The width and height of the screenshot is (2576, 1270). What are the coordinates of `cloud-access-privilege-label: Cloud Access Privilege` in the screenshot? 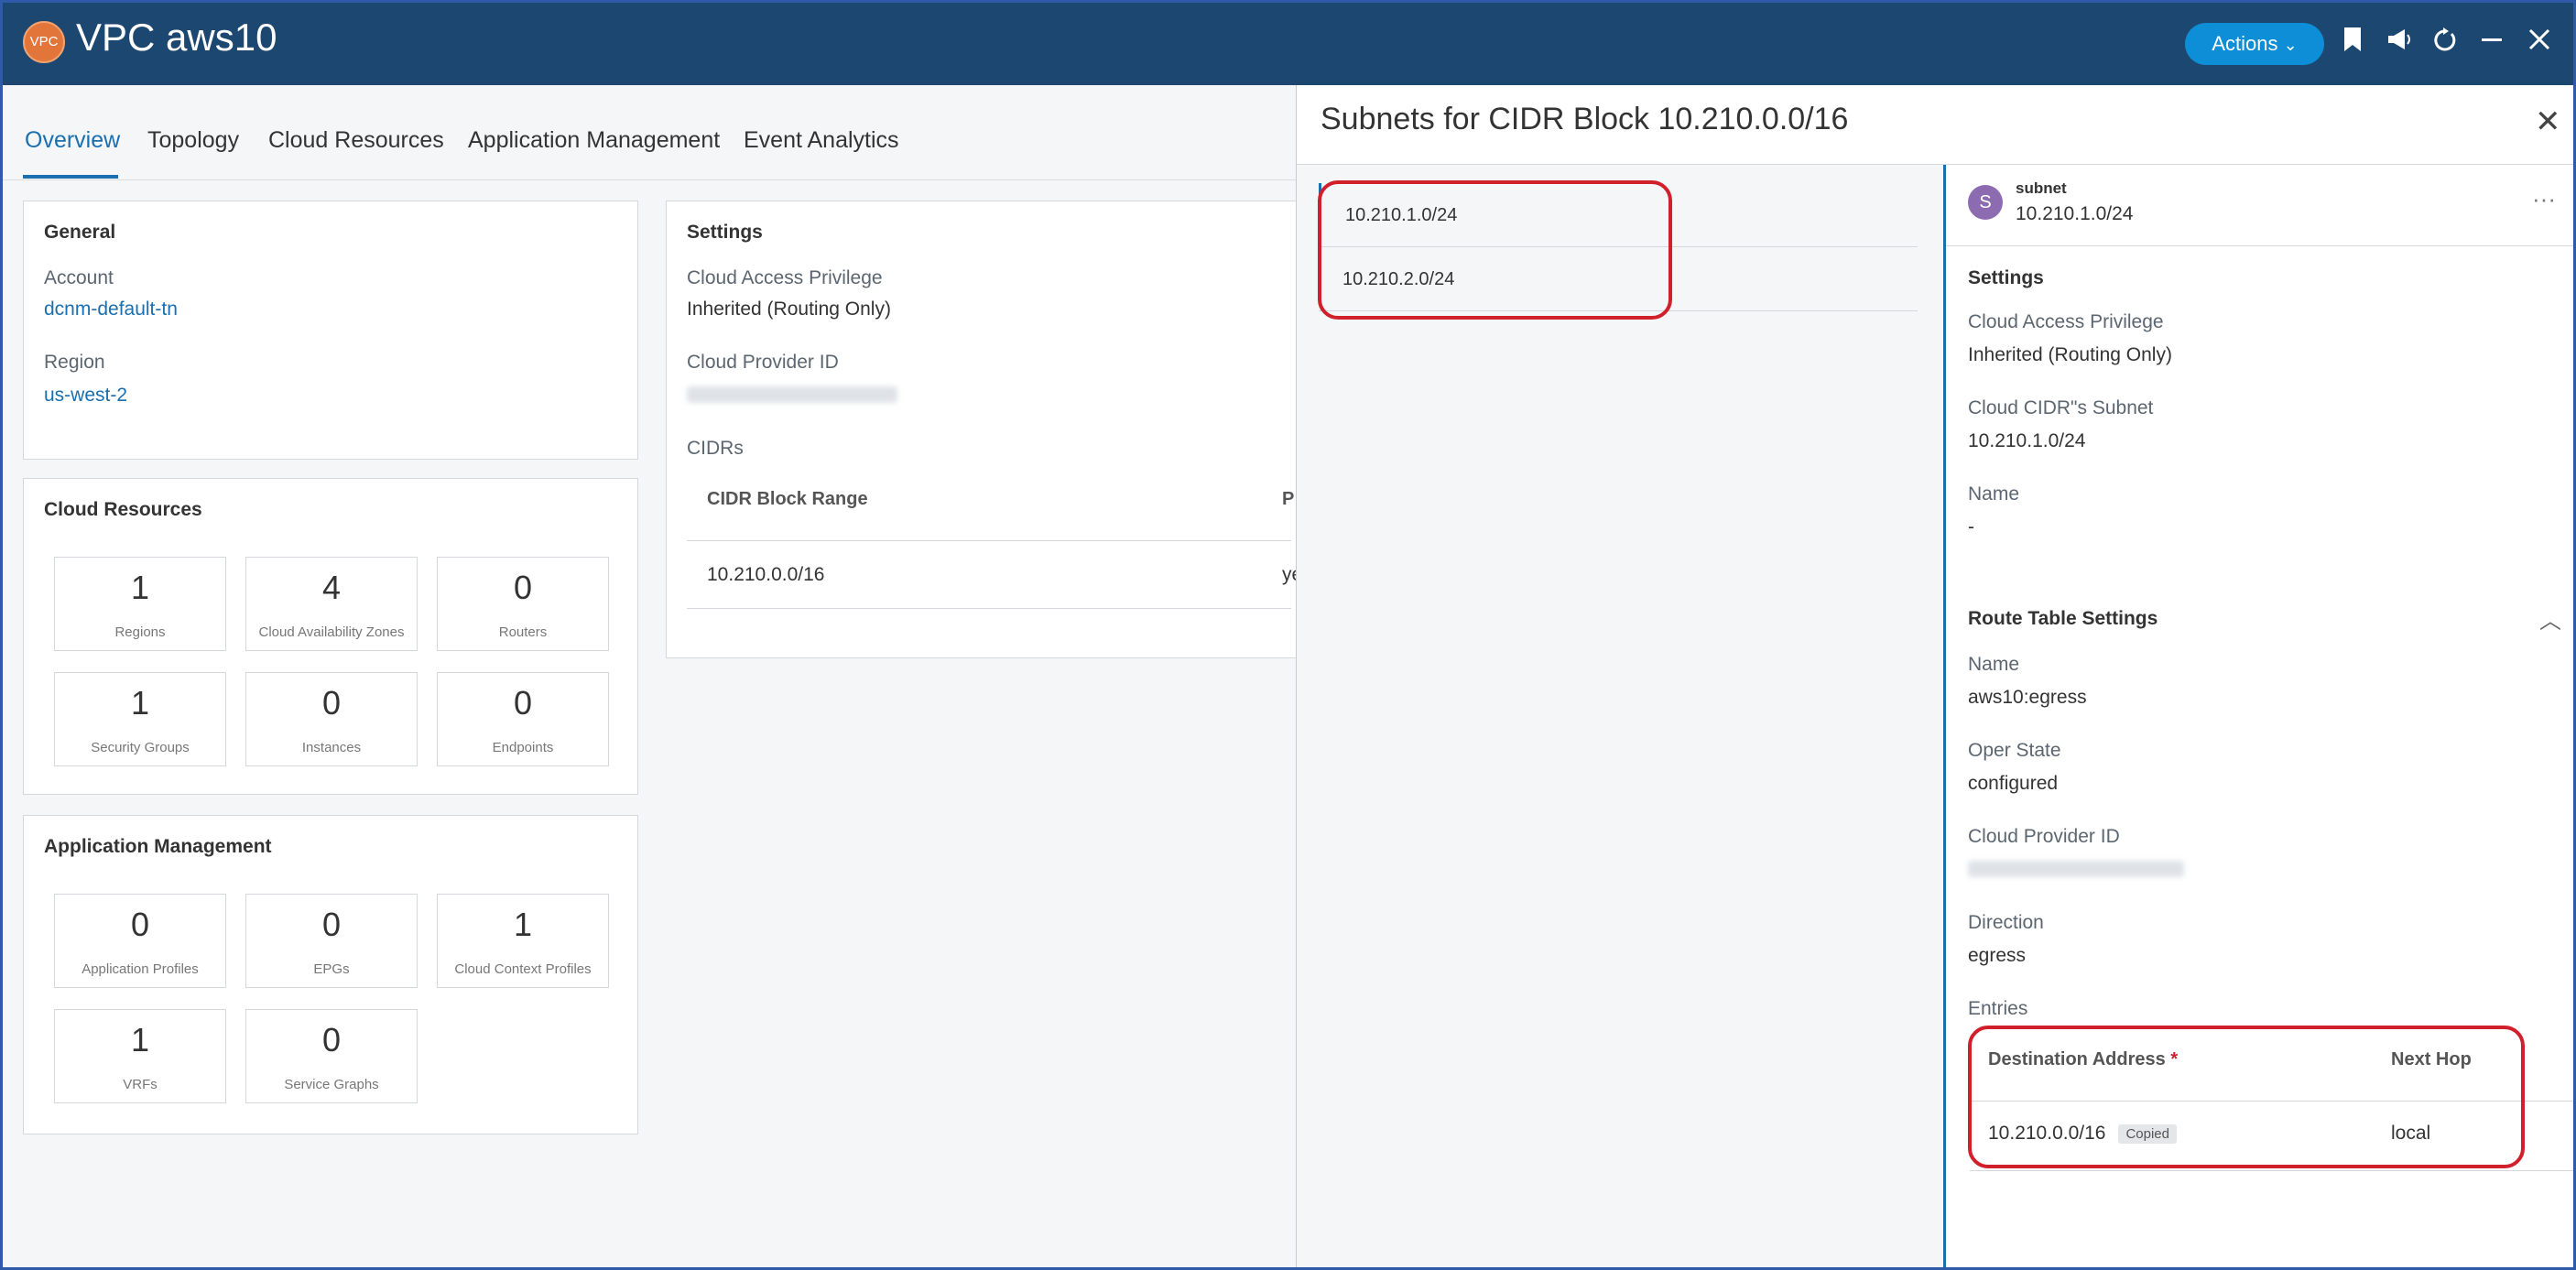 It's located at (2066, 321).